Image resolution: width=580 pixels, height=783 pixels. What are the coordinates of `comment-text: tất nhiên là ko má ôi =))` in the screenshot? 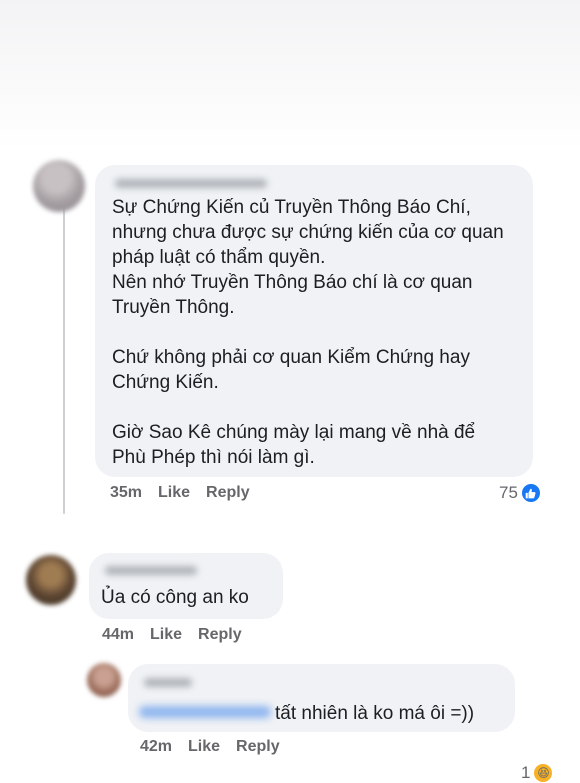 It's located at (375, 713).